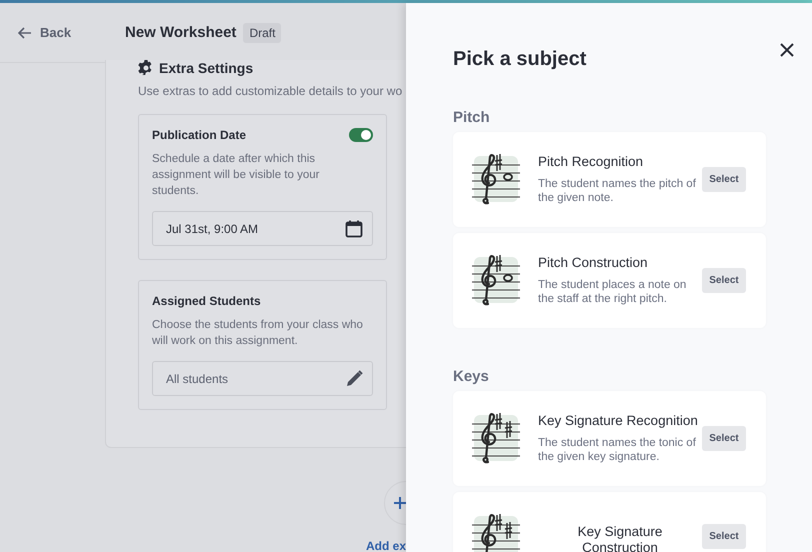 Image resolution: width=812 pixels, height=552 pixels. Describe the element at coordinates (591, 161) in the screenshot. I see `subject-title: Pitch Recognition` at that location.